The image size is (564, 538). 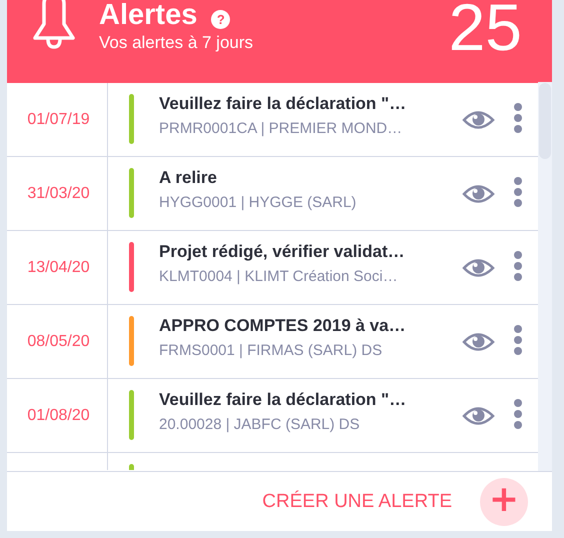 I want to click on alert-date: 01/07/19, so click(x=57, y=119).